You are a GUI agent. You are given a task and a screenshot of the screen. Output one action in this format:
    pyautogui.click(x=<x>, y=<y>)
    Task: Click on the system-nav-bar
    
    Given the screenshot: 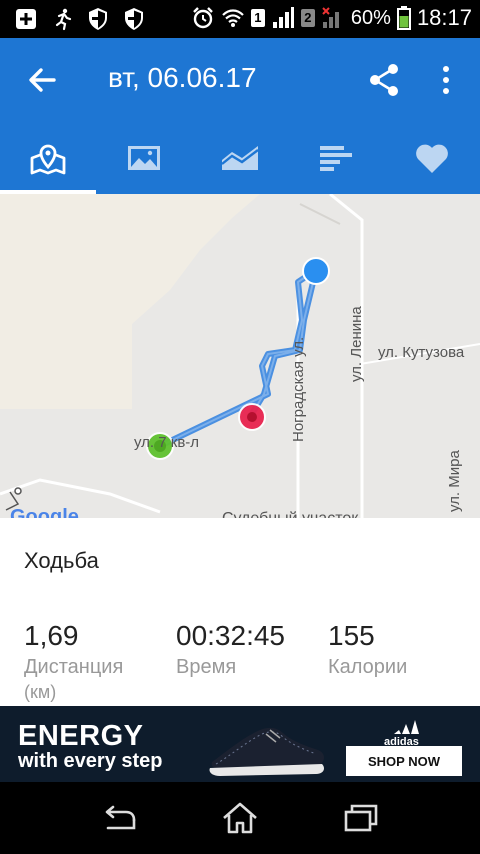 What is the action you would take?
    pyautogui.click(x=240, y=818)
    